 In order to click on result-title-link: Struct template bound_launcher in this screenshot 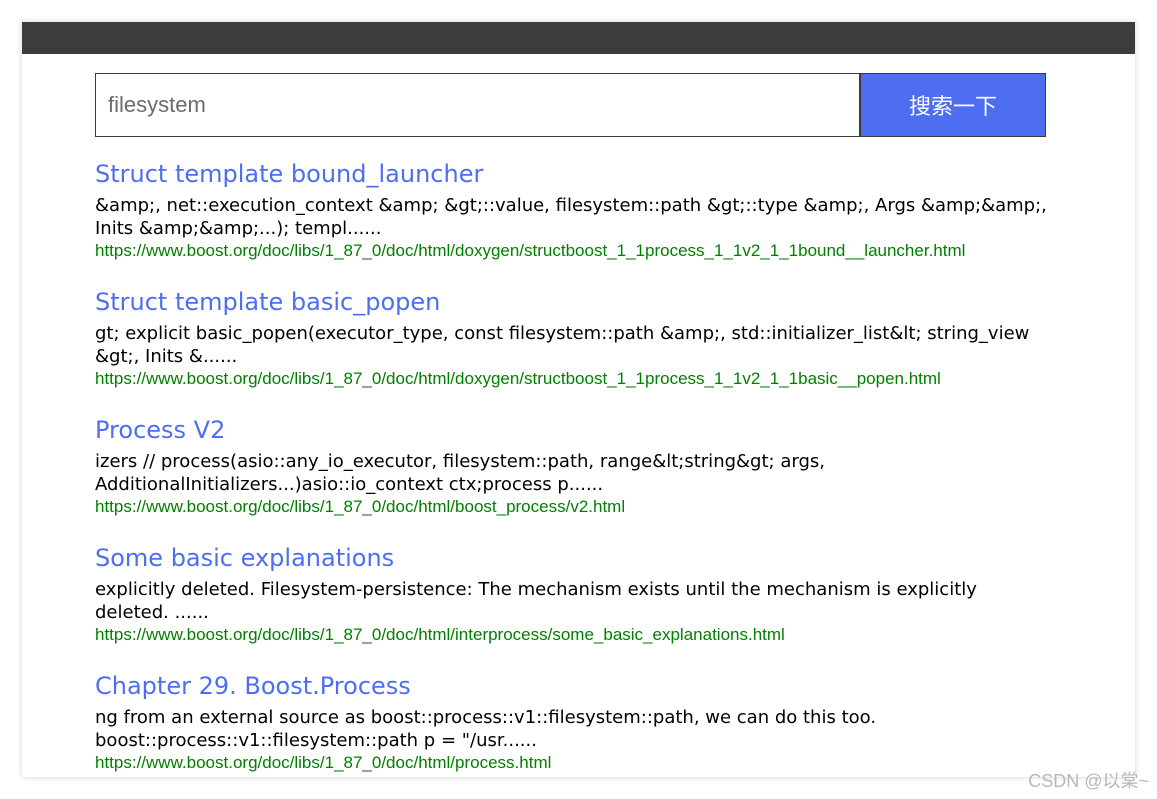, I will do `click(585, 174)`.